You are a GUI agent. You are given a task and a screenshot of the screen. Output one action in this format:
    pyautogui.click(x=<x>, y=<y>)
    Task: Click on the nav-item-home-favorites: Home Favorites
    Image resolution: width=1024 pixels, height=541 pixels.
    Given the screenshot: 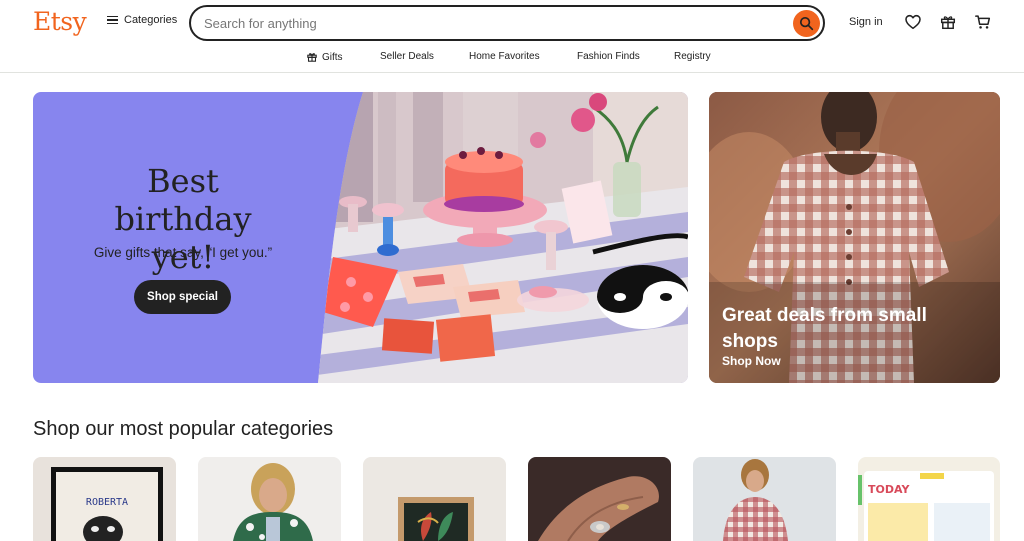 What is the action you would take?
    pyautogui.click(x=504, y=56)
    